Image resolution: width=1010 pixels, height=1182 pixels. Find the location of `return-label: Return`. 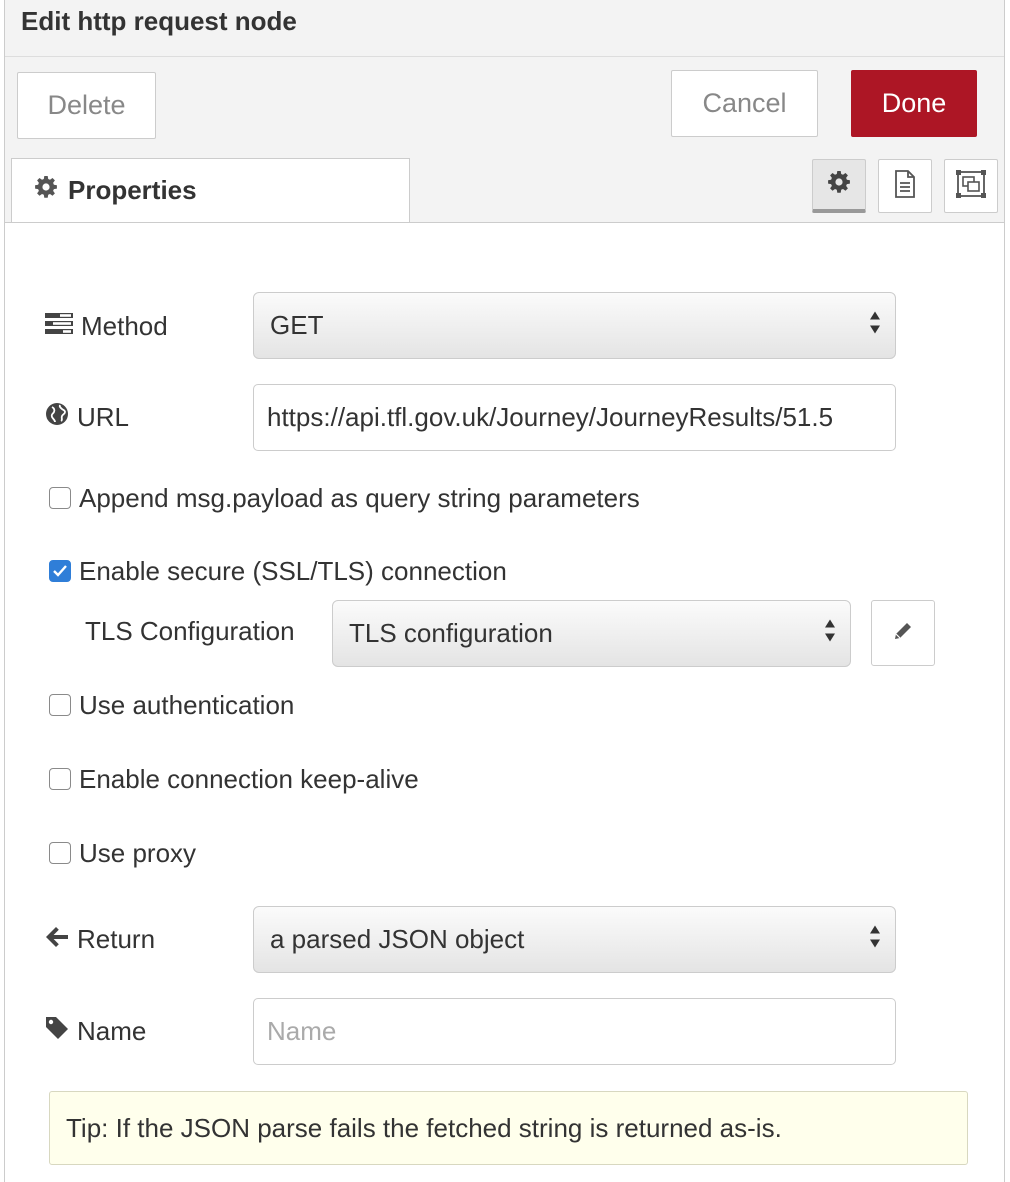

return-label: Return is located at coordinates (116, 938).